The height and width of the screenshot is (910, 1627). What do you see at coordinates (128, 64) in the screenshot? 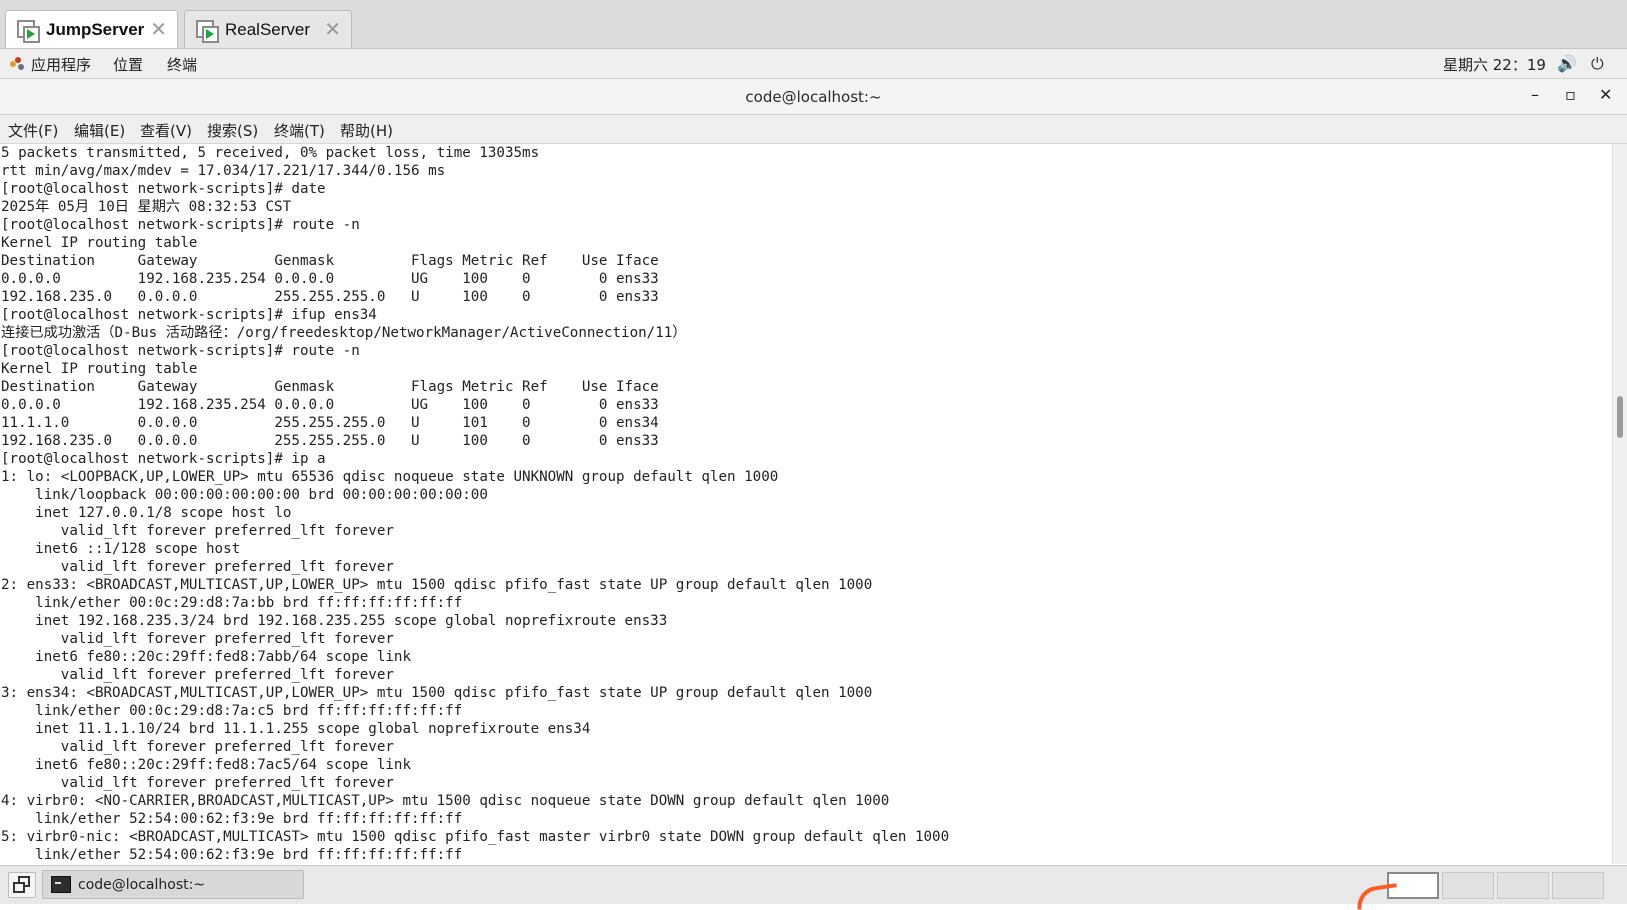
I see `places-menu: 位置` at bounding box center [128, 64].